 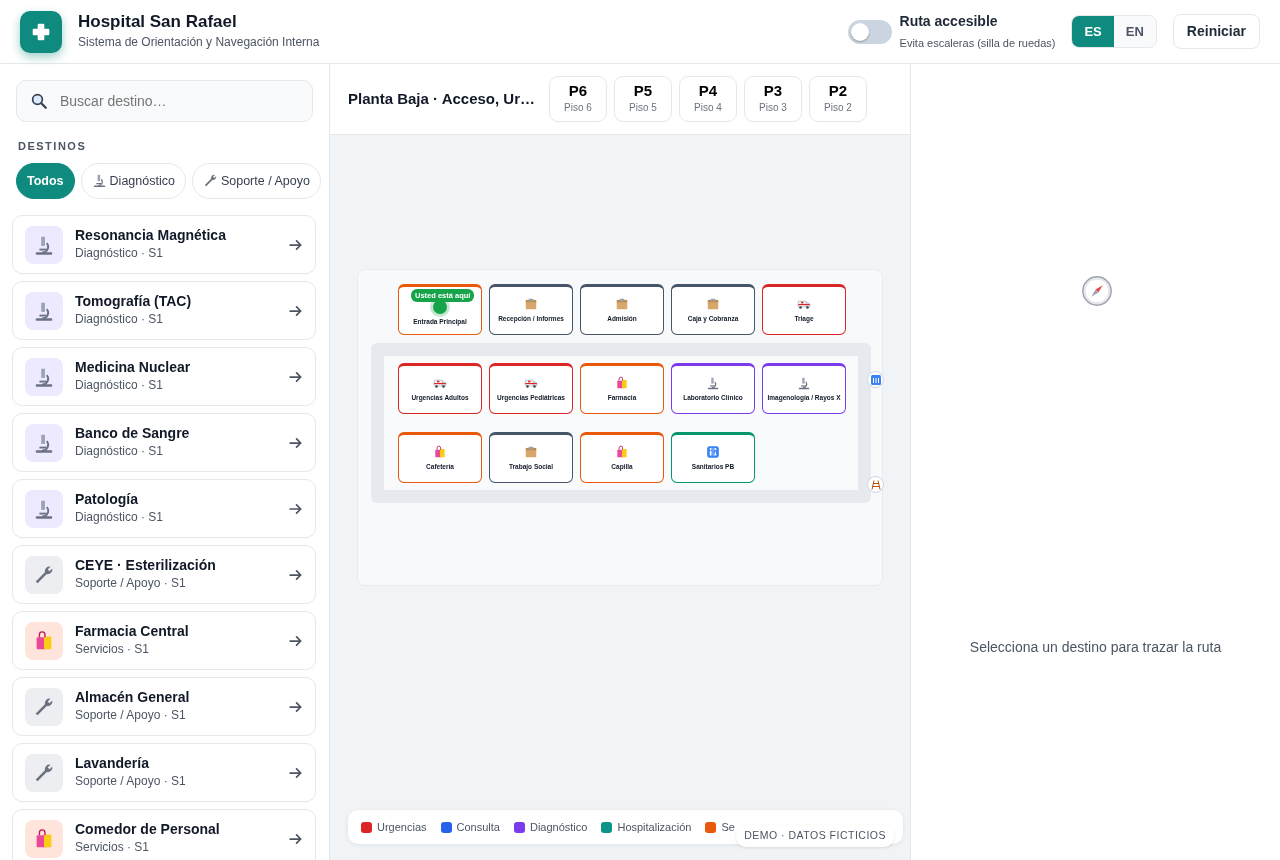 I want to click on destination-name: Lavandería, so click(x=112, y=764).